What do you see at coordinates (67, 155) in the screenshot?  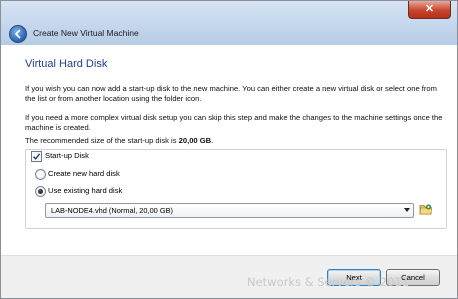 I see `startup-disk-label: Start-up Disk` at bounding box center [67, 155].